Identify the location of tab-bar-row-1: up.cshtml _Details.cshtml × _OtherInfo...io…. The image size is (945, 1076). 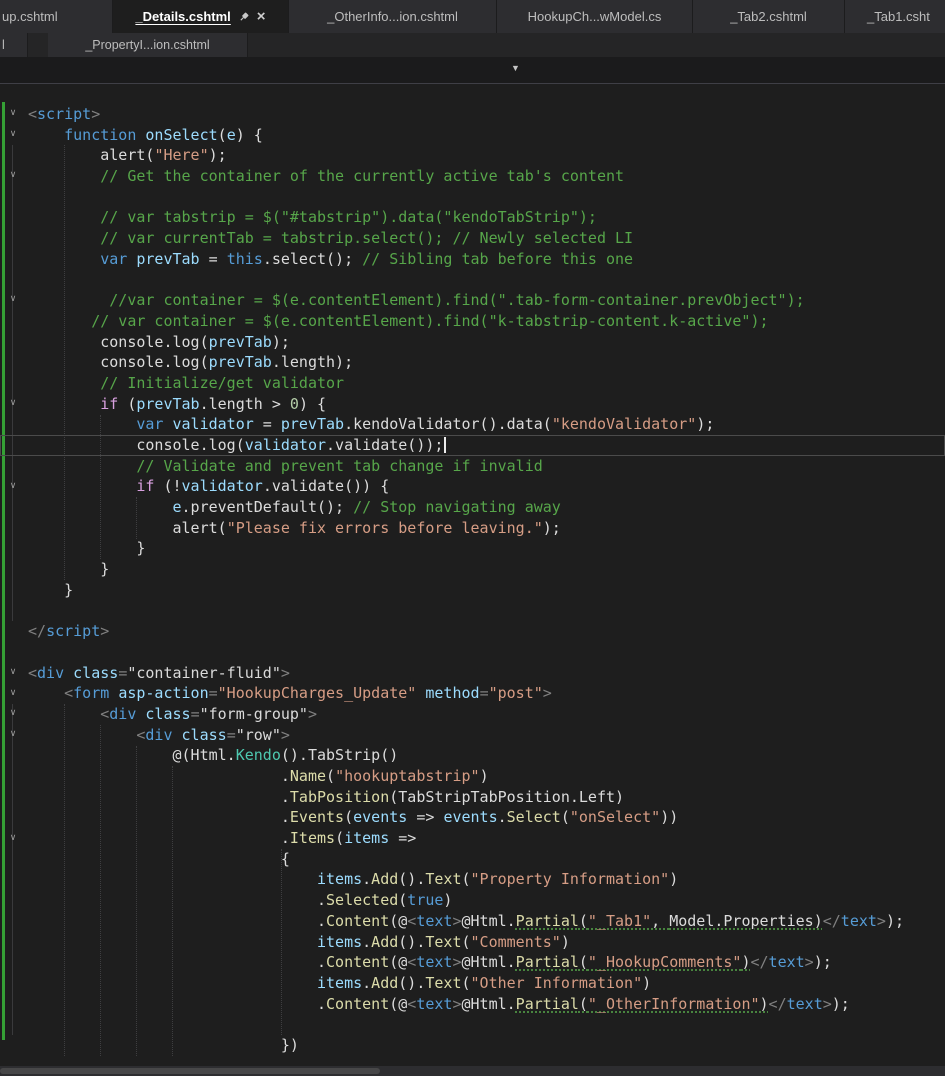
(472, 16).